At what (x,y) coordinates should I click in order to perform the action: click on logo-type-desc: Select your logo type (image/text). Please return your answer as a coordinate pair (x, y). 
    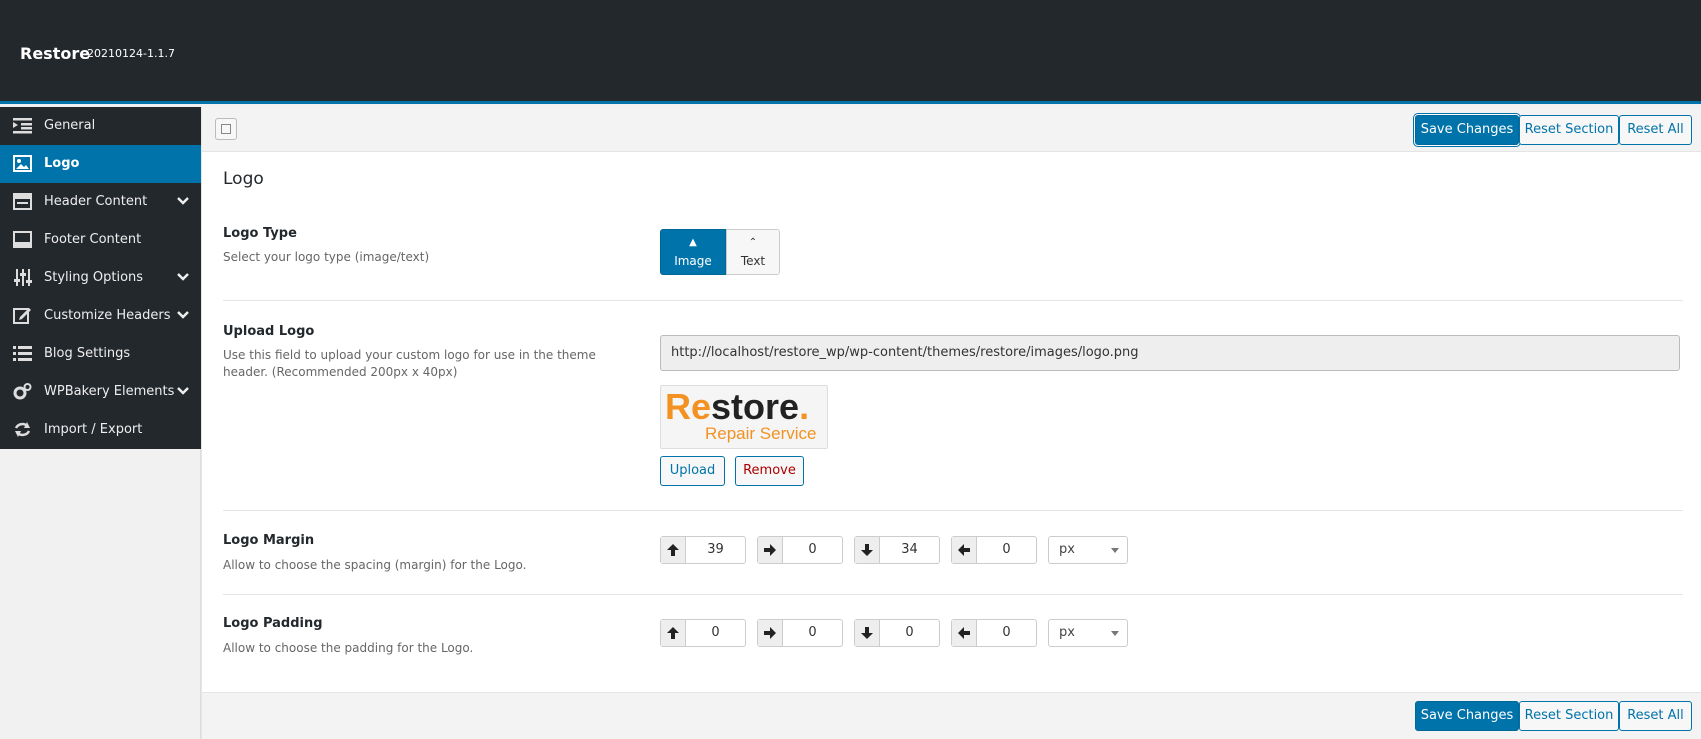
    Looking at the image, I should click on (326, 257).